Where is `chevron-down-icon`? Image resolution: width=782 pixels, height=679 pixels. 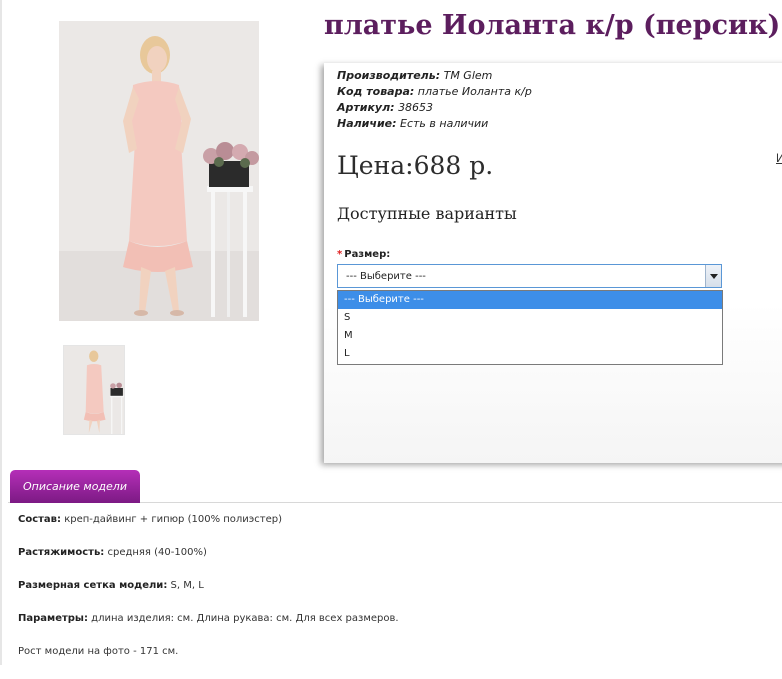 chevron-down-icon is located at coordinates (713, 276).